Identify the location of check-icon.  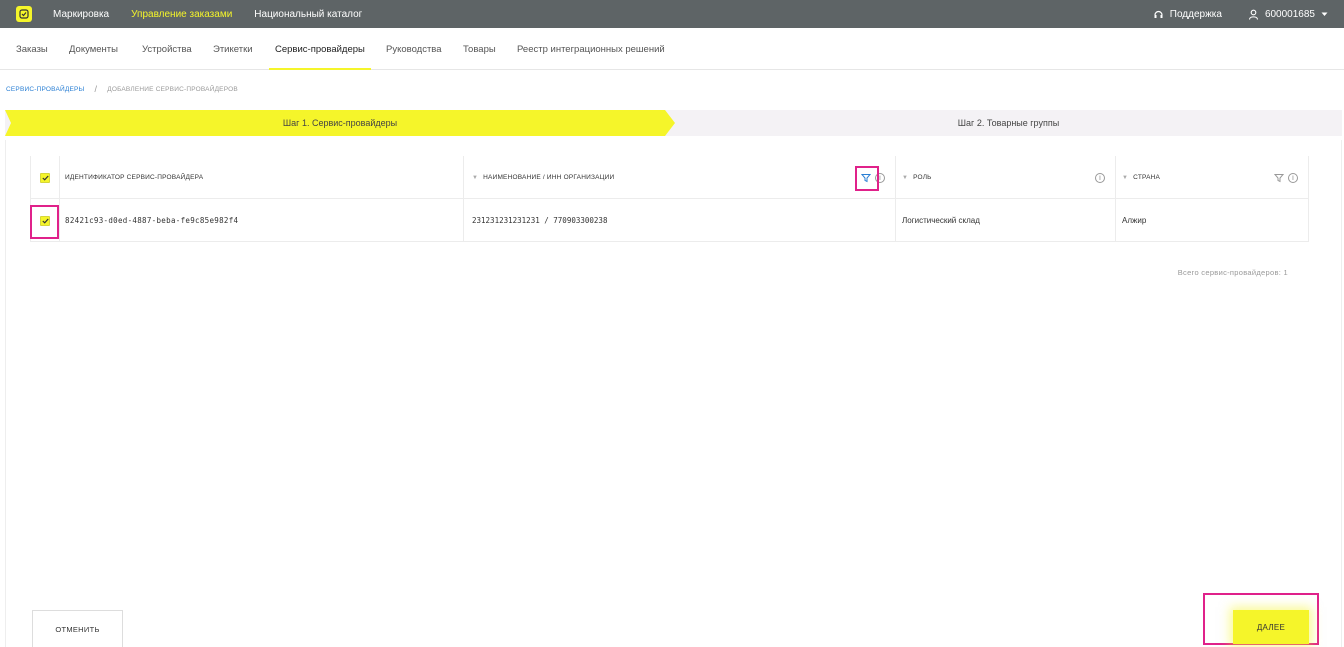
(45, 178).